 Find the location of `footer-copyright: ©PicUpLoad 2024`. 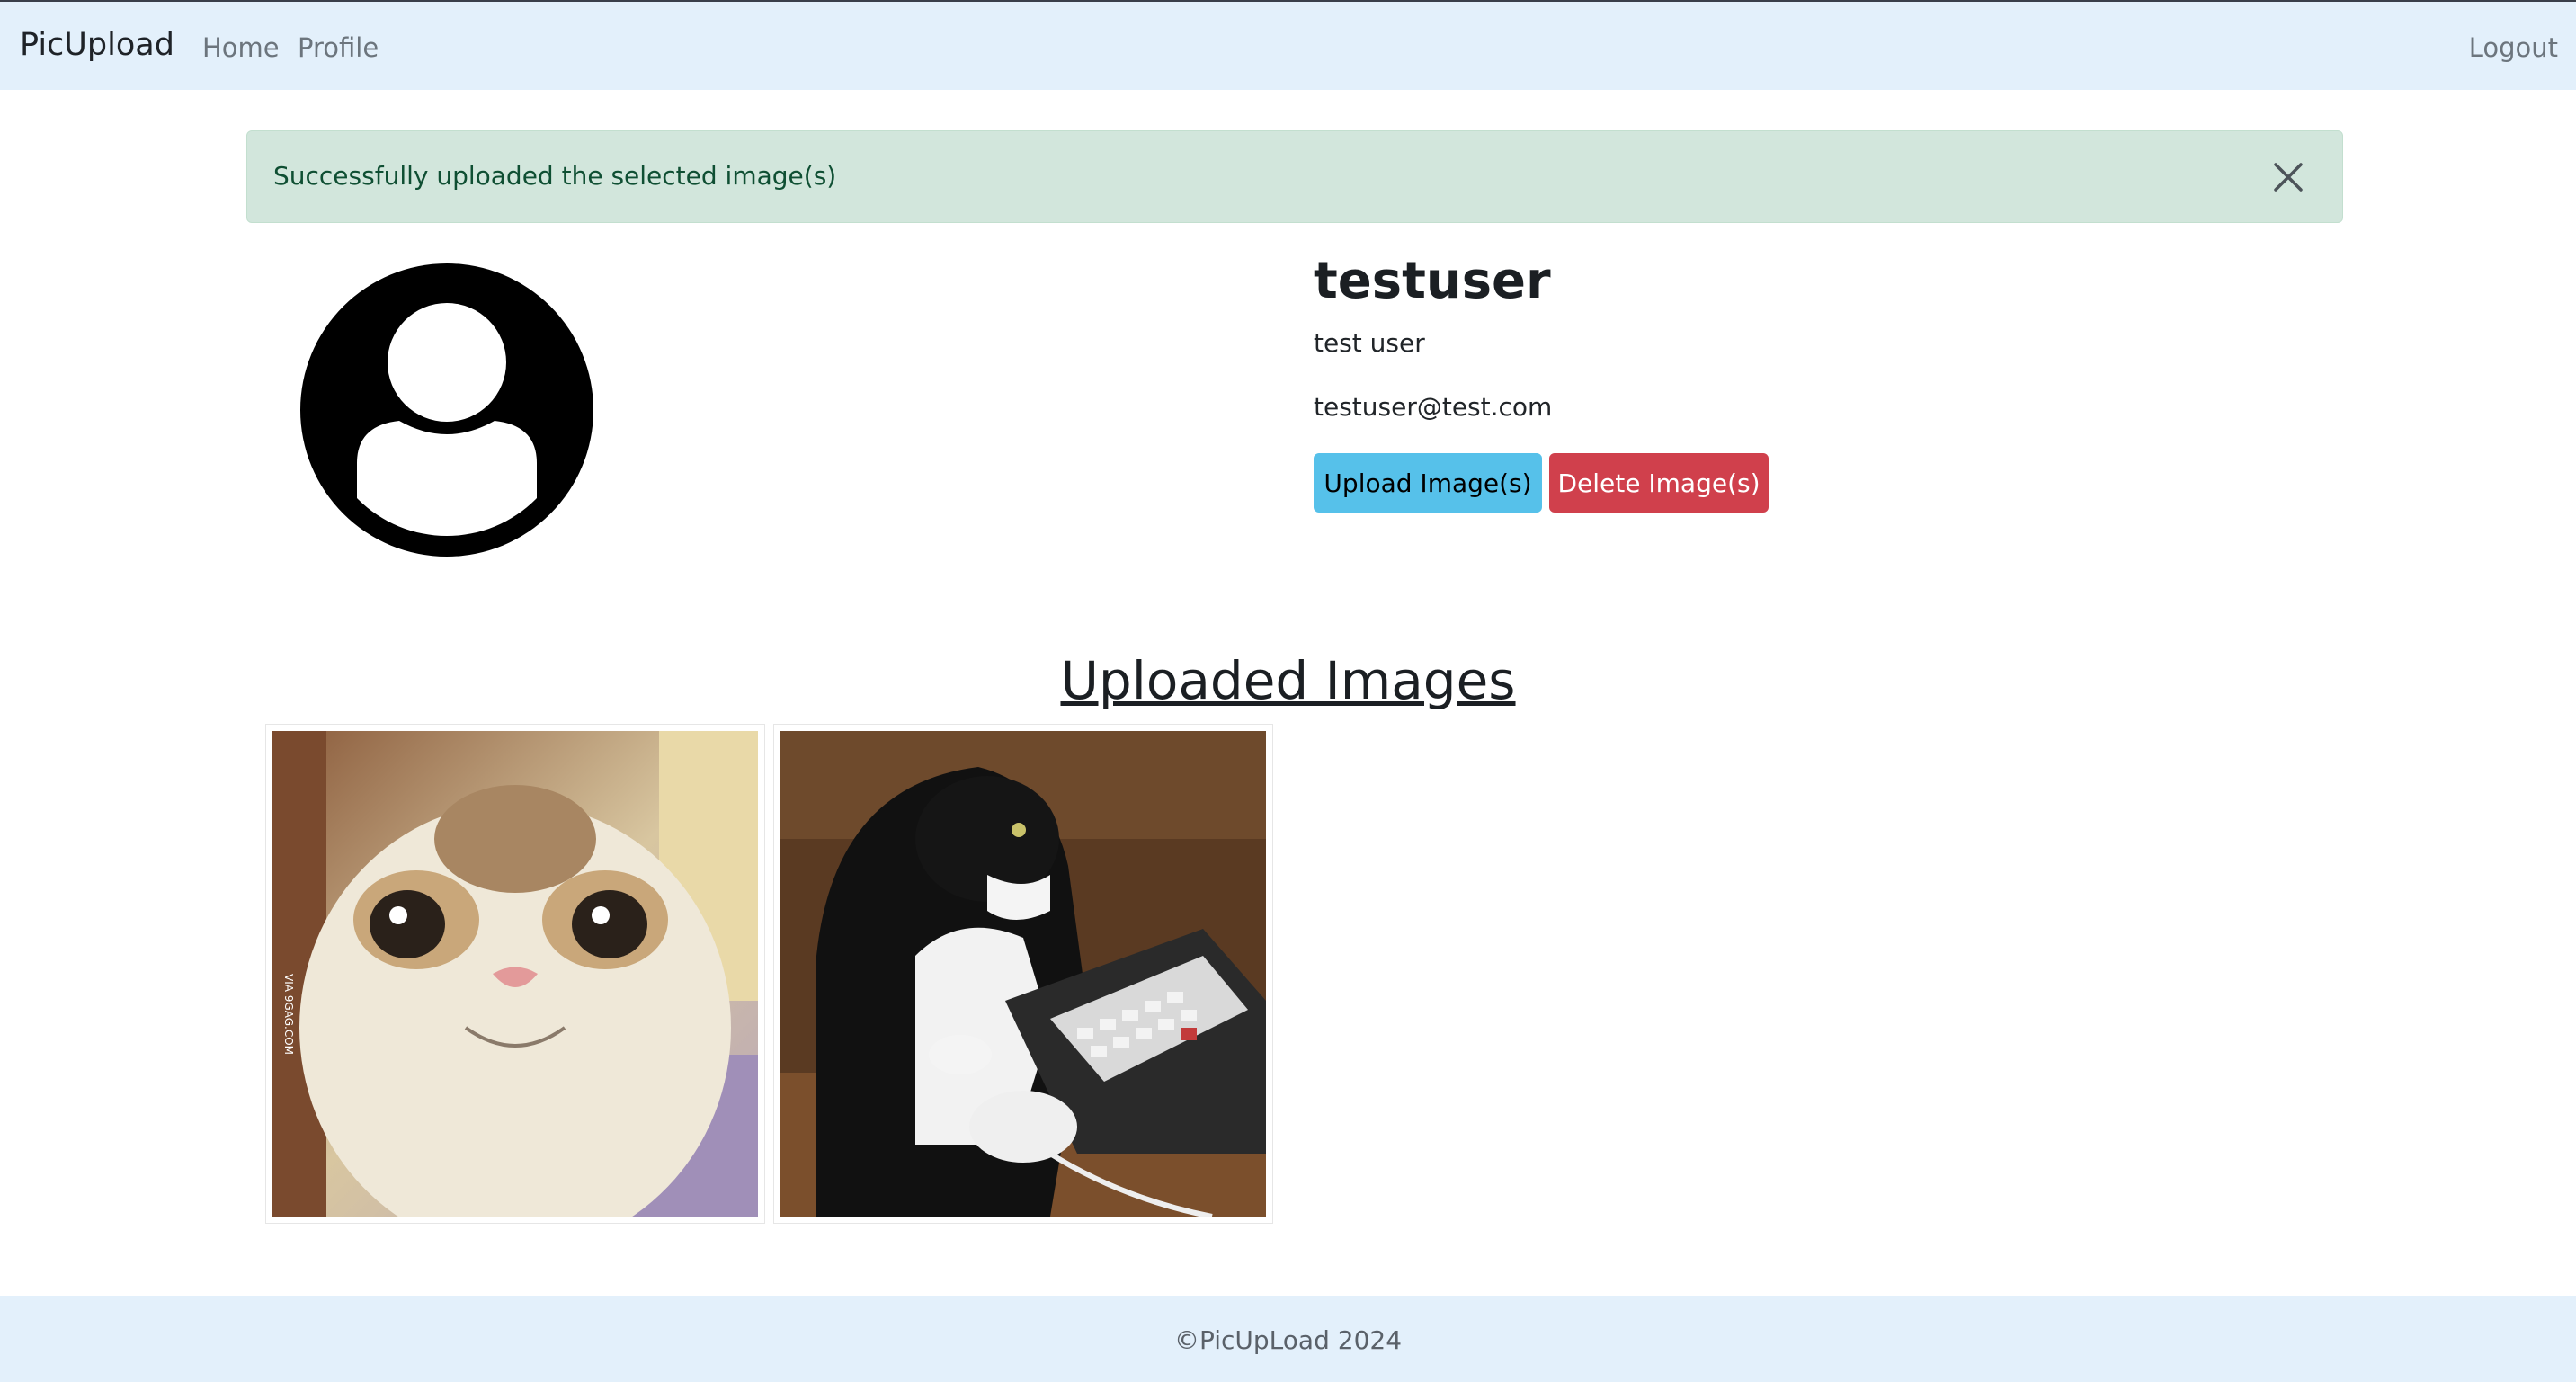

footer-copyright: ©PicUpLoad 2024 is located at coordinates (1288, 1340).